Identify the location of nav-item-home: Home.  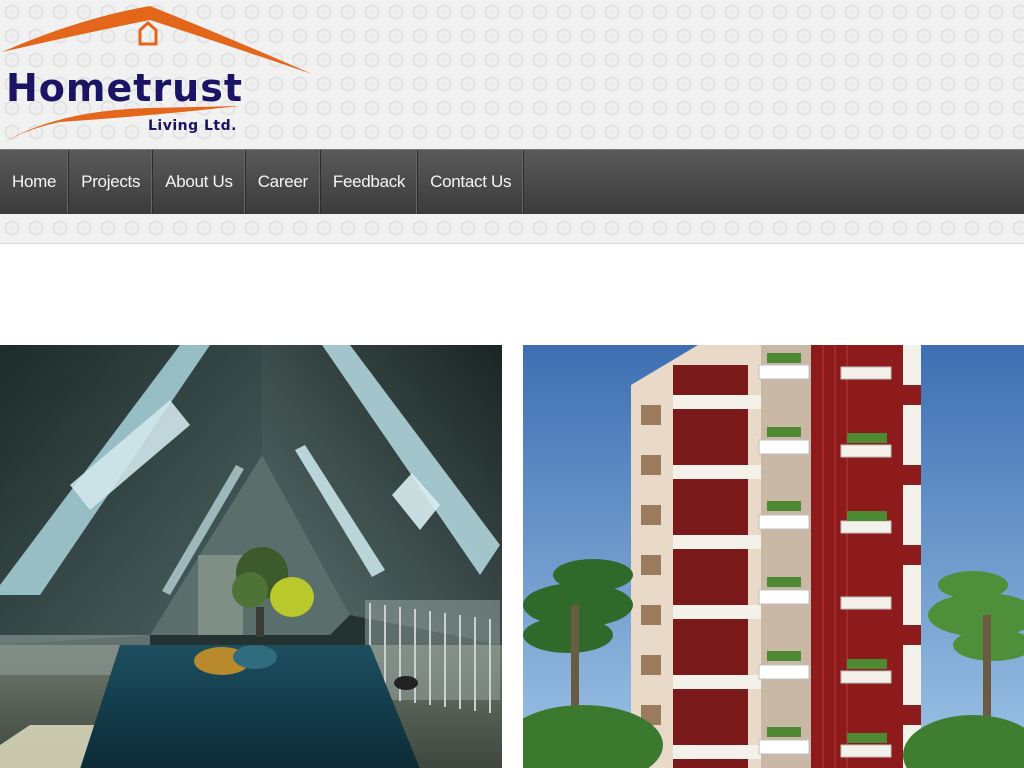
(35, 182).